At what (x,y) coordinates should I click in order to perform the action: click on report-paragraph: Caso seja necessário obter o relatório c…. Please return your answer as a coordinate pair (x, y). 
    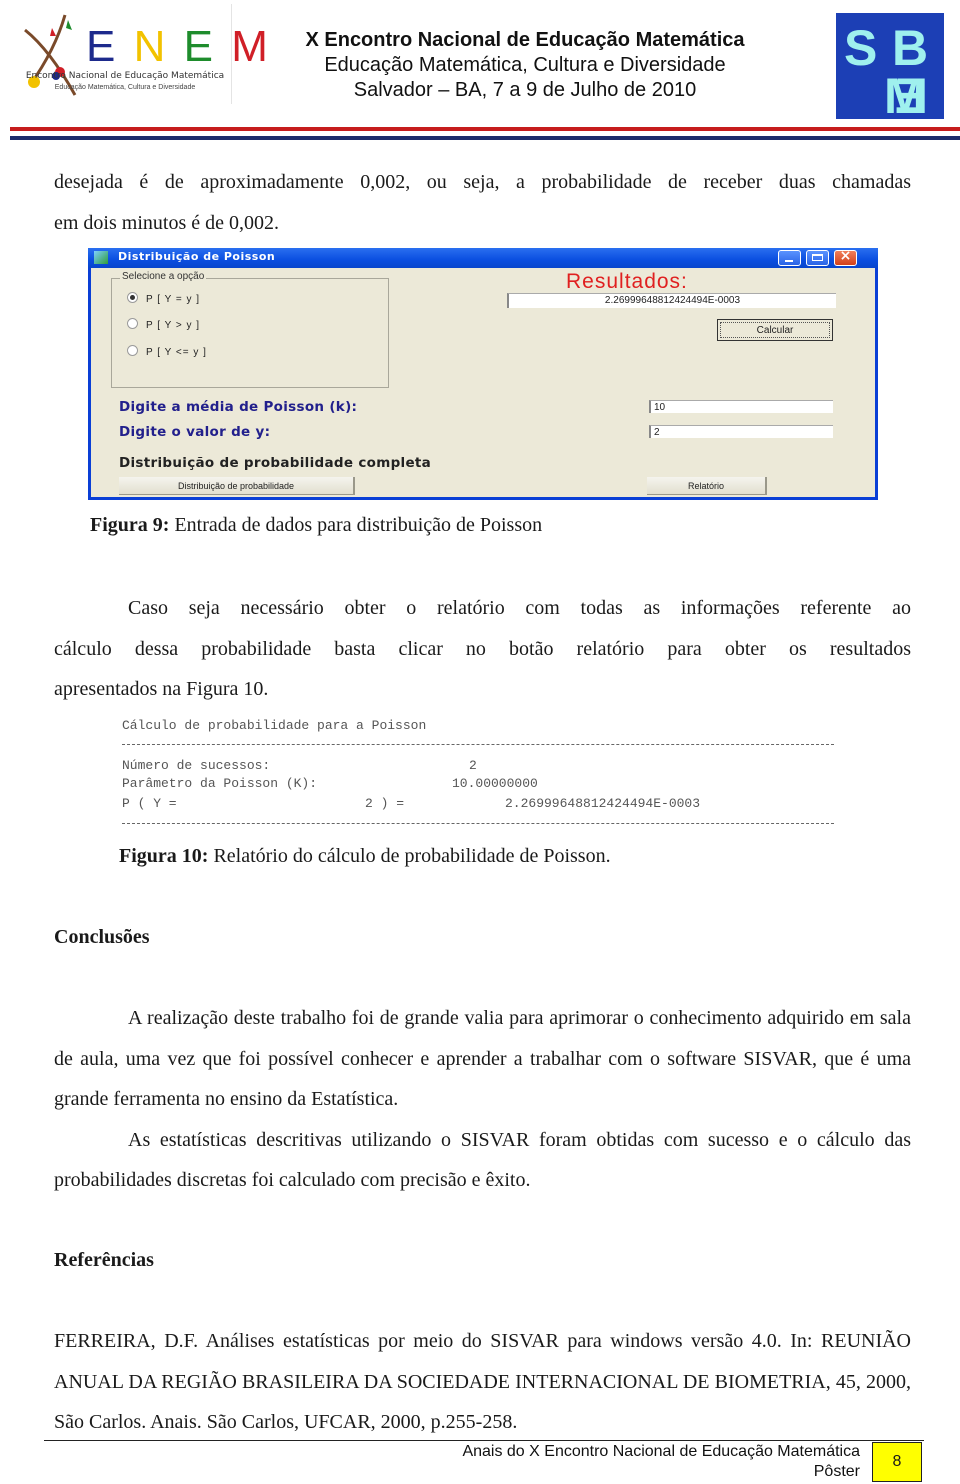
    Looking at the image, I should click on (482, 649).